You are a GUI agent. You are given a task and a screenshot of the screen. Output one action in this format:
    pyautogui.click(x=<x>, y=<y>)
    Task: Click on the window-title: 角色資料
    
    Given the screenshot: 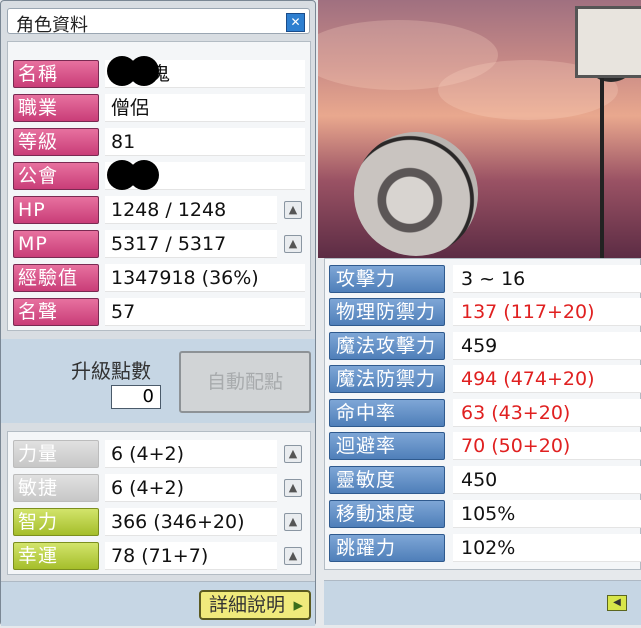 What is the action you would take?
    pyautogui.click(x=52, y=25)
    